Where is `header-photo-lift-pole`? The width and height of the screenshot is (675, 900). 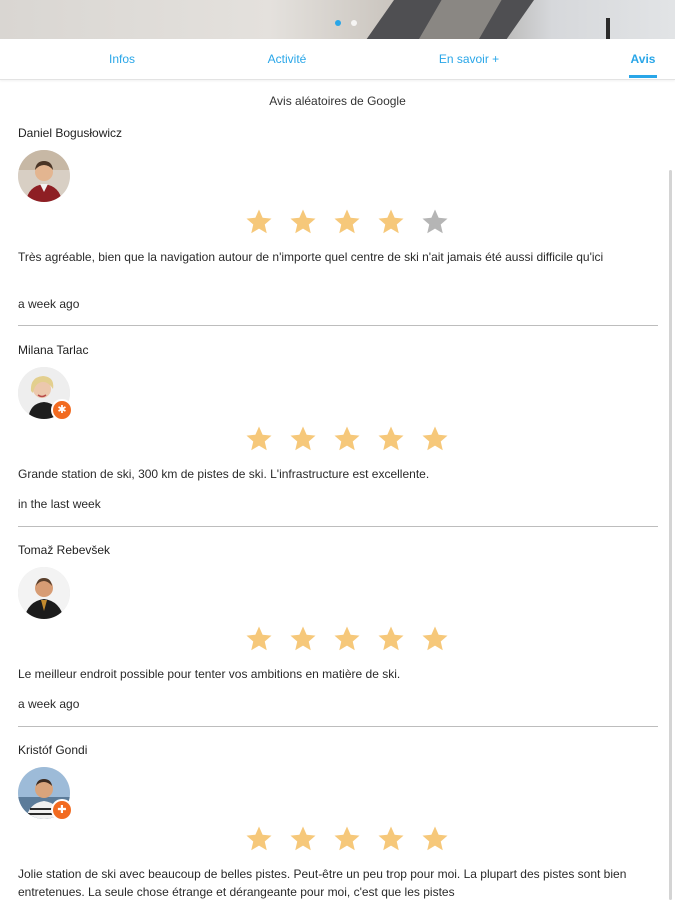 header-photo-lift-pole is located at coordinates (608, 28).